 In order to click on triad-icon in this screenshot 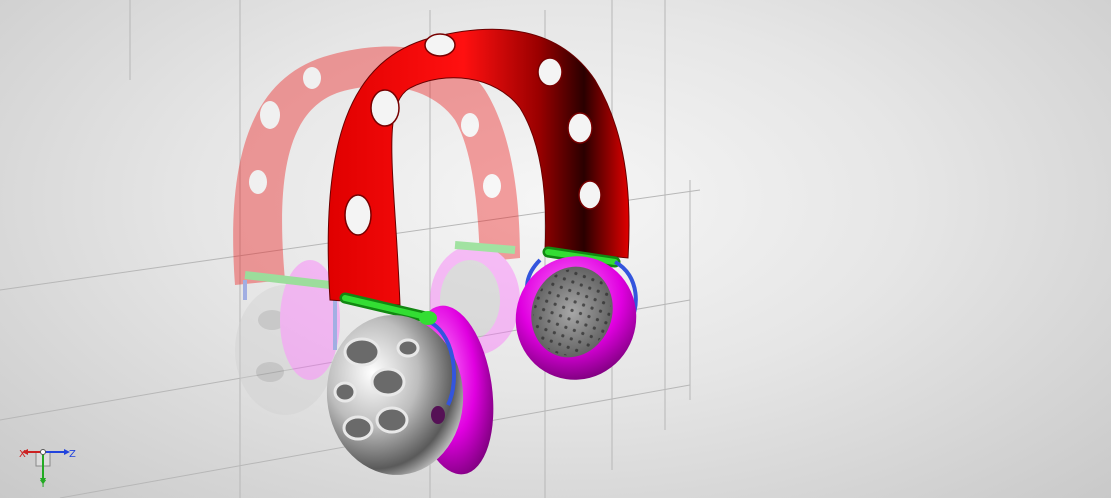, I will do `click(46, 466)`.